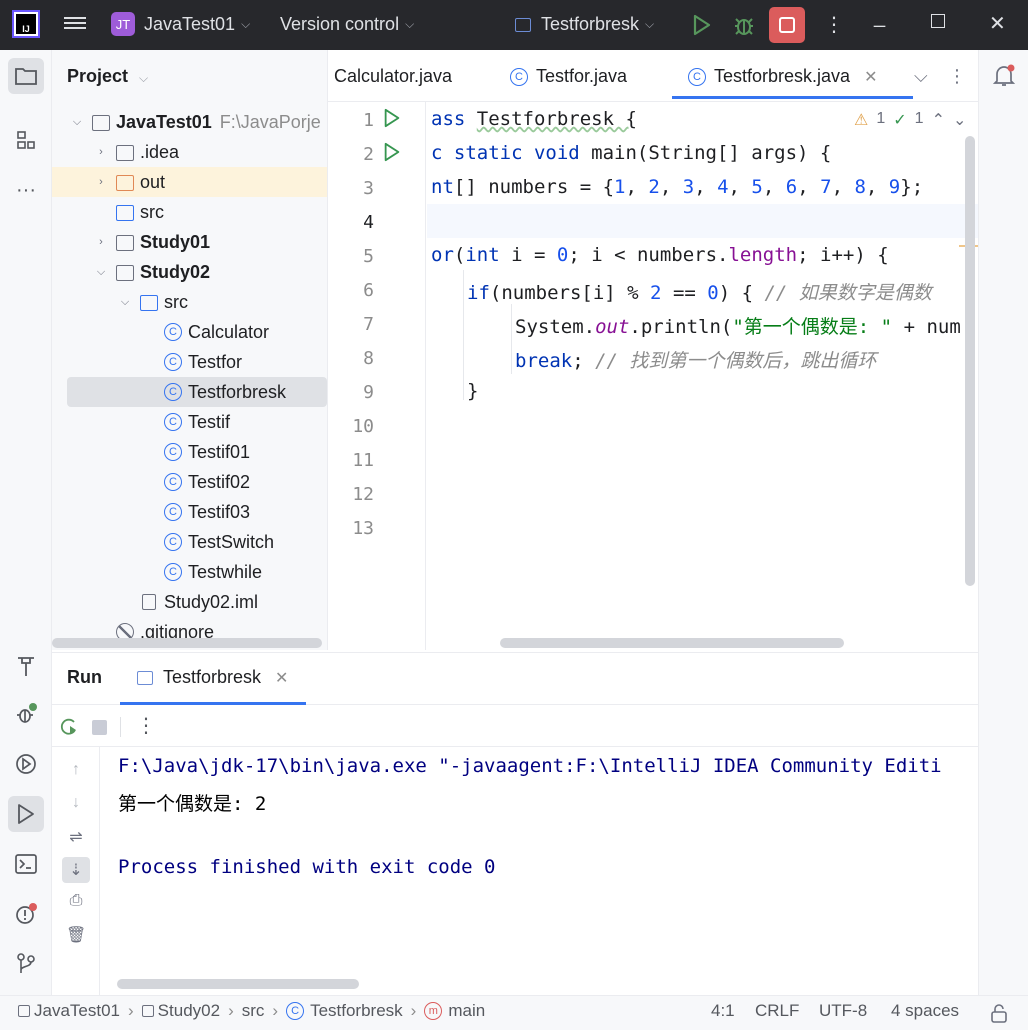  I want to click on breadcrumb-item: main, so click(466, 1011).